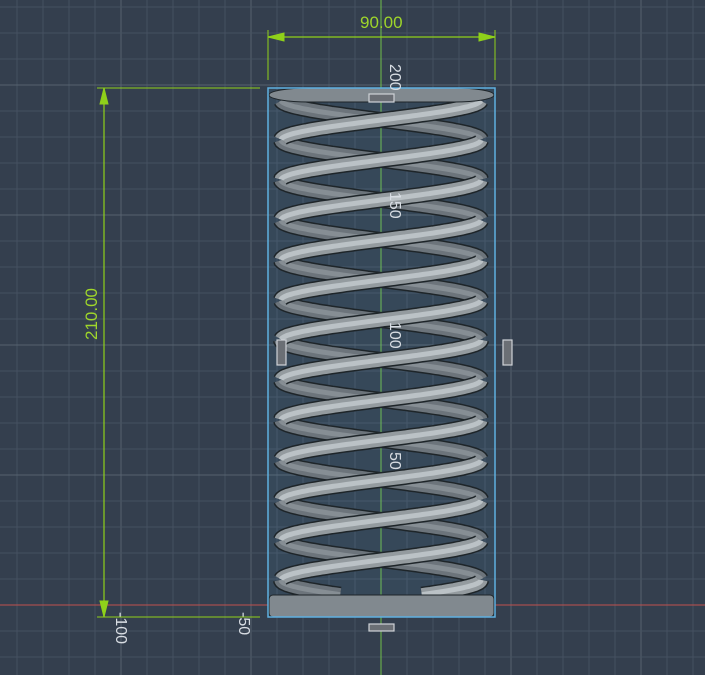 This screenshot has width=705, height=675. I want to click on x-axis-label-minus-100: -100, so click(120, 628).